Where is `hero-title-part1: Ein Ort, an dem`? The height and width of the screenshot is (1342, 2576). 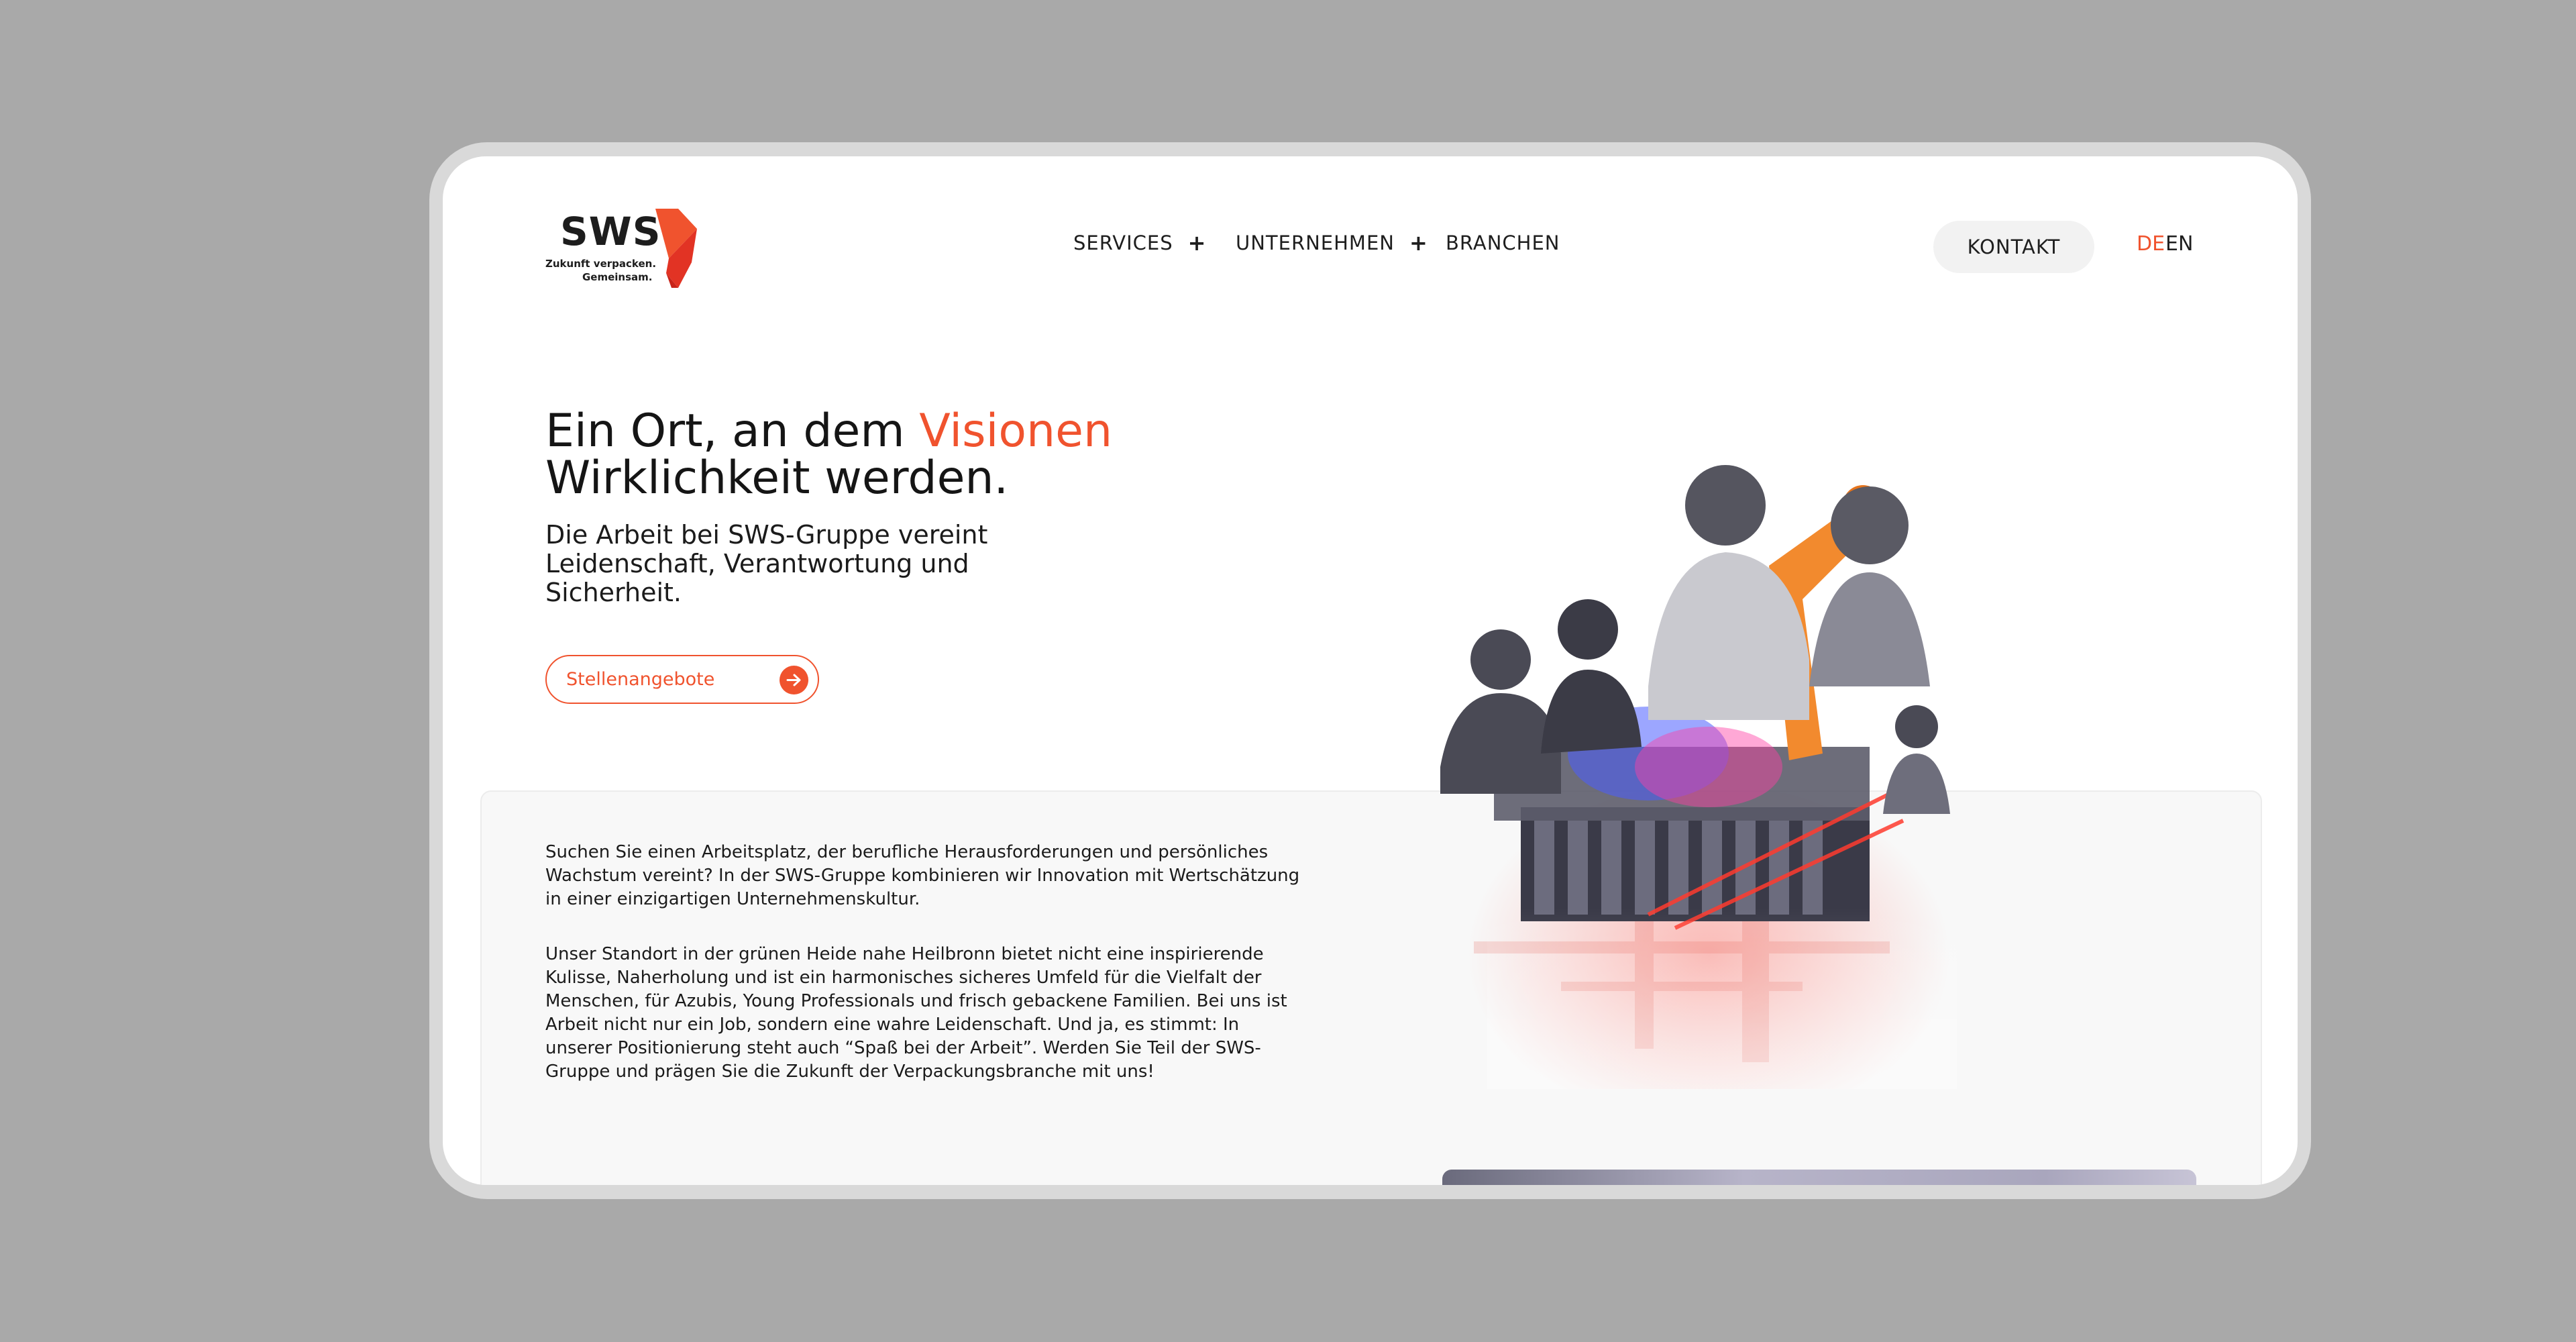
hero-title-part1: Ein Ort, an dem is located at coordinates (732, 432).